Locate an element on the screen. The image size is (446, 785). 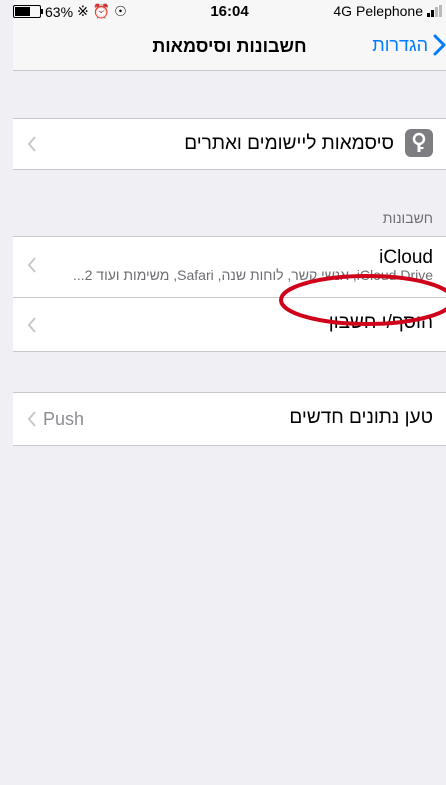
status-right: 4G Pelephone is located at coordinates (387, 11).